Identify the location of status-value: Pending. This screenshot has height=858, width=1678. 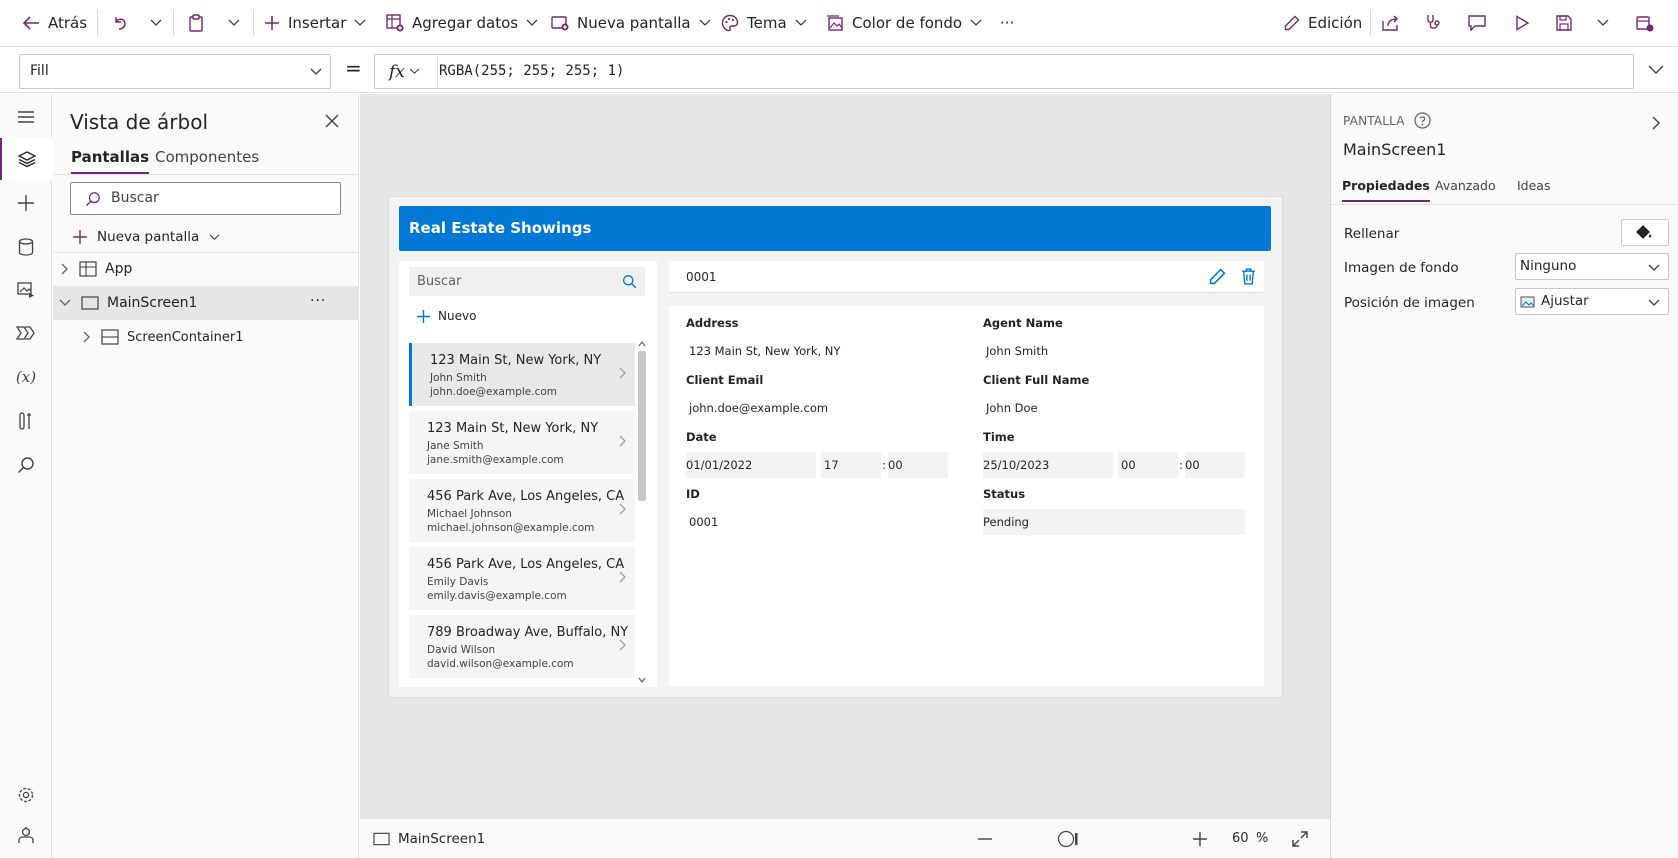
(1114, 522).